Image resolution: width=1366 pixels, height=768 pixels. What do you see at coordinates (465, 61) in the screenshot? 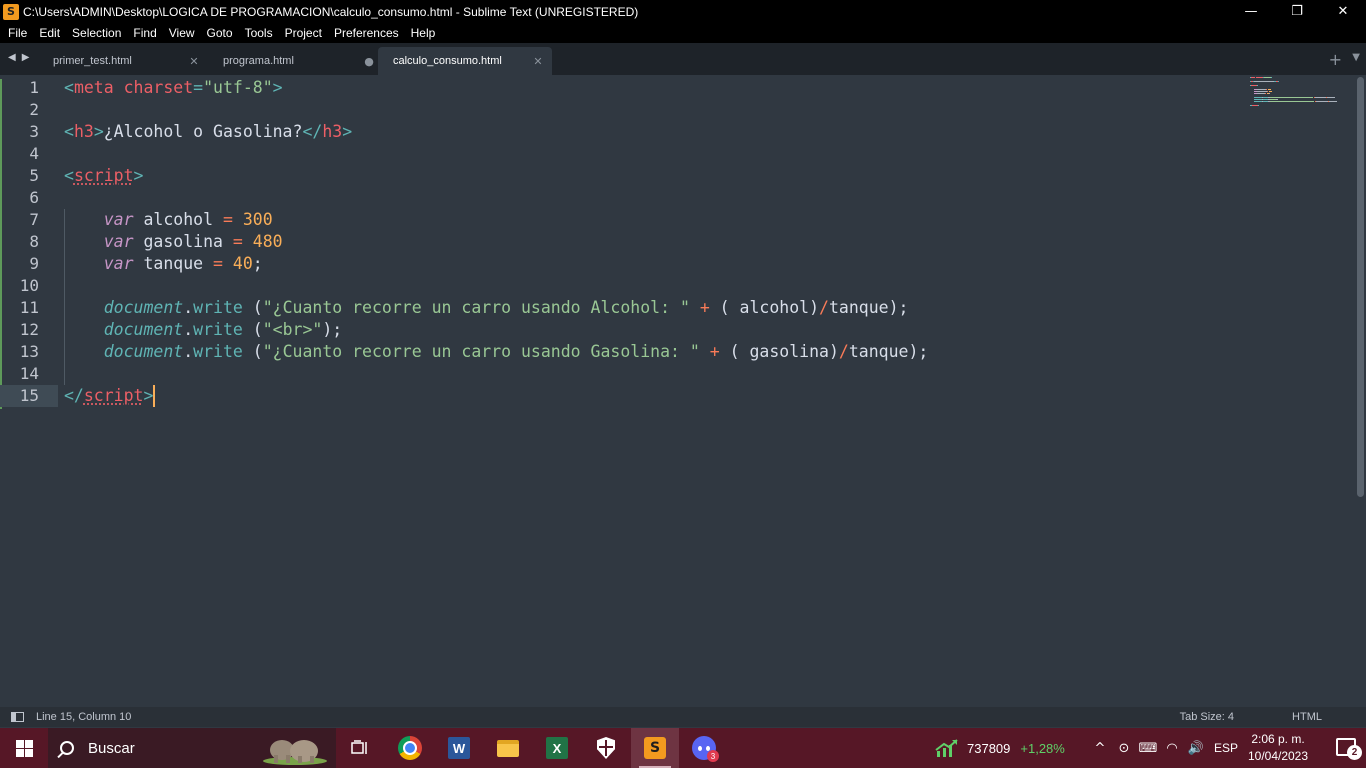
I see `tab-calculo-consumo: calculo_consumo.html ✕` at bounding box center [465, 61].